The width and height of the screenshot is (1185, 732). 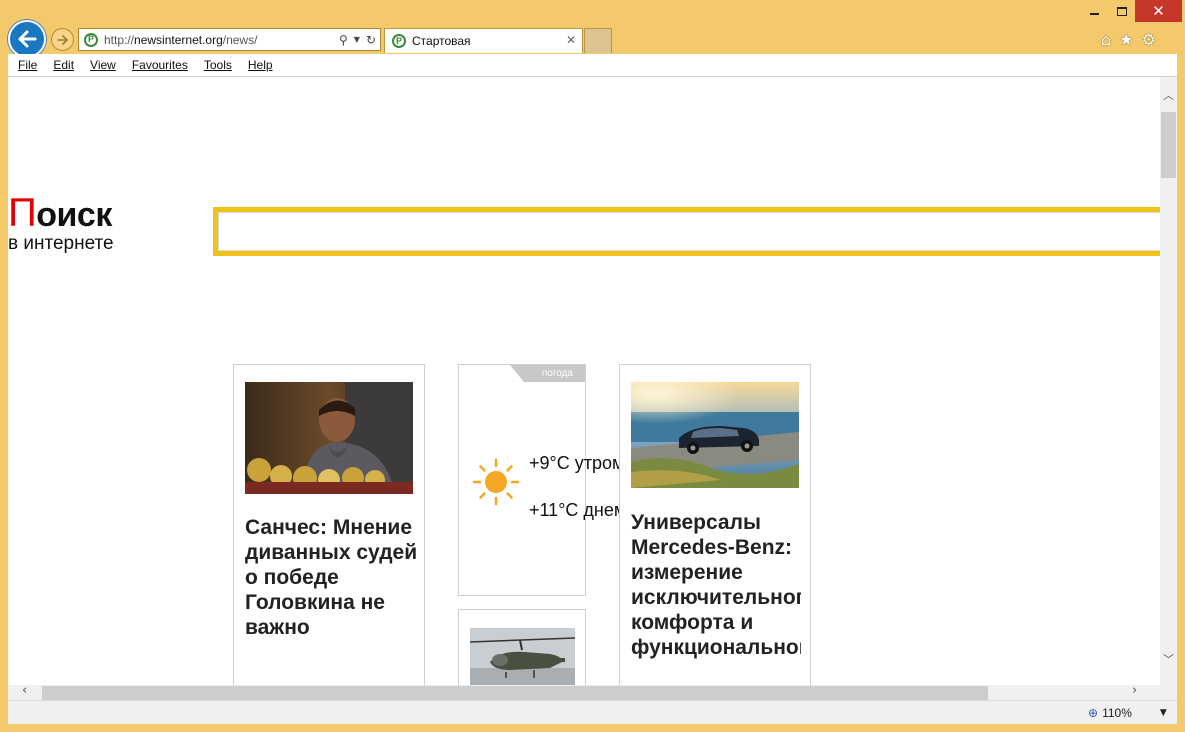 What do you see at coordinates (1168, 381) in the screenshot?
I see `vertical-scrollbar: ︿ ﹀` at bounding box center [1168, 381].